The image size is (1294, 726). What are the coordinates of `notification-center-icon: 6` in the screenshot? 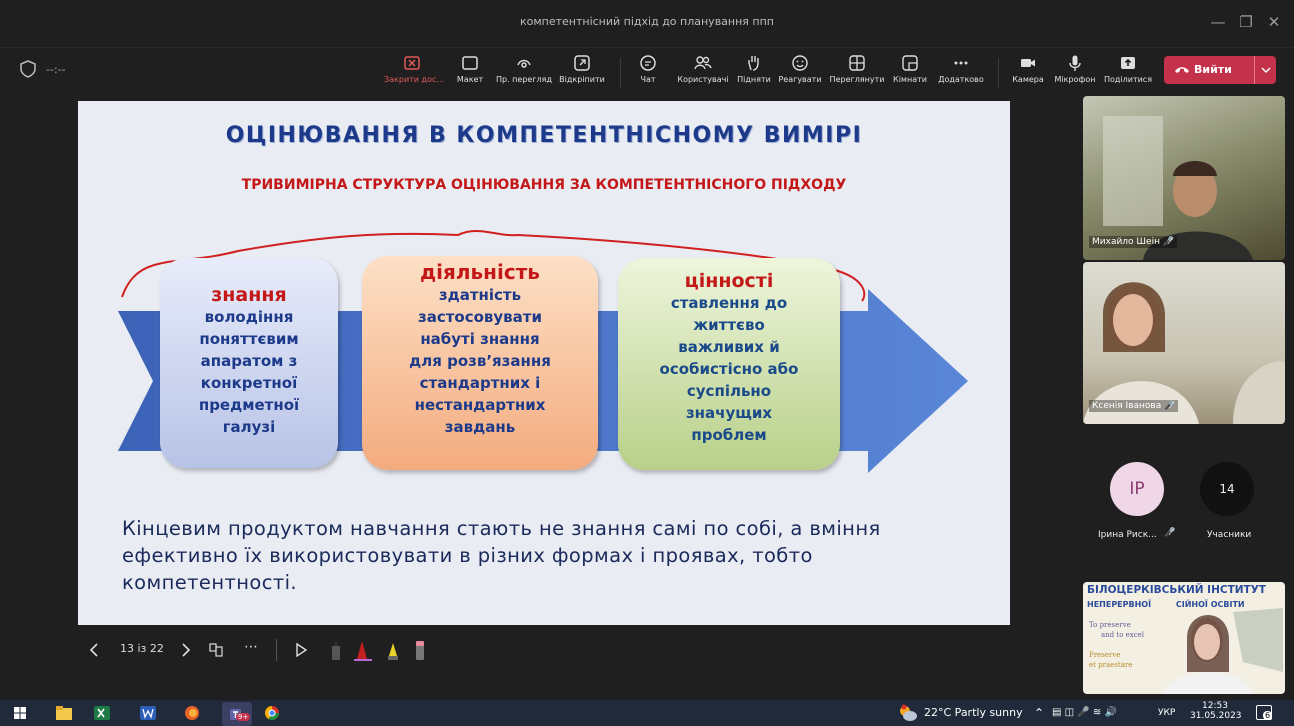 It's located at (1264, 712).